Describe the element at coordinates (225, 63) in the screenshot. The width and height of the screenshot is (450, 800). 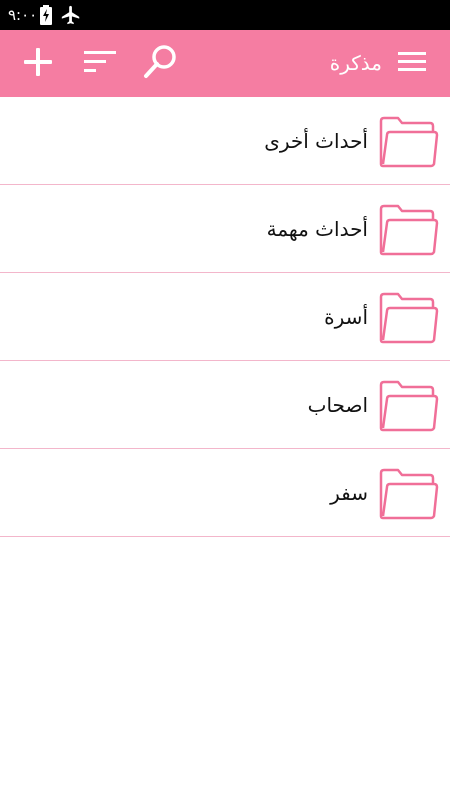
I see `app-toolbar: مذكرة` at that location.